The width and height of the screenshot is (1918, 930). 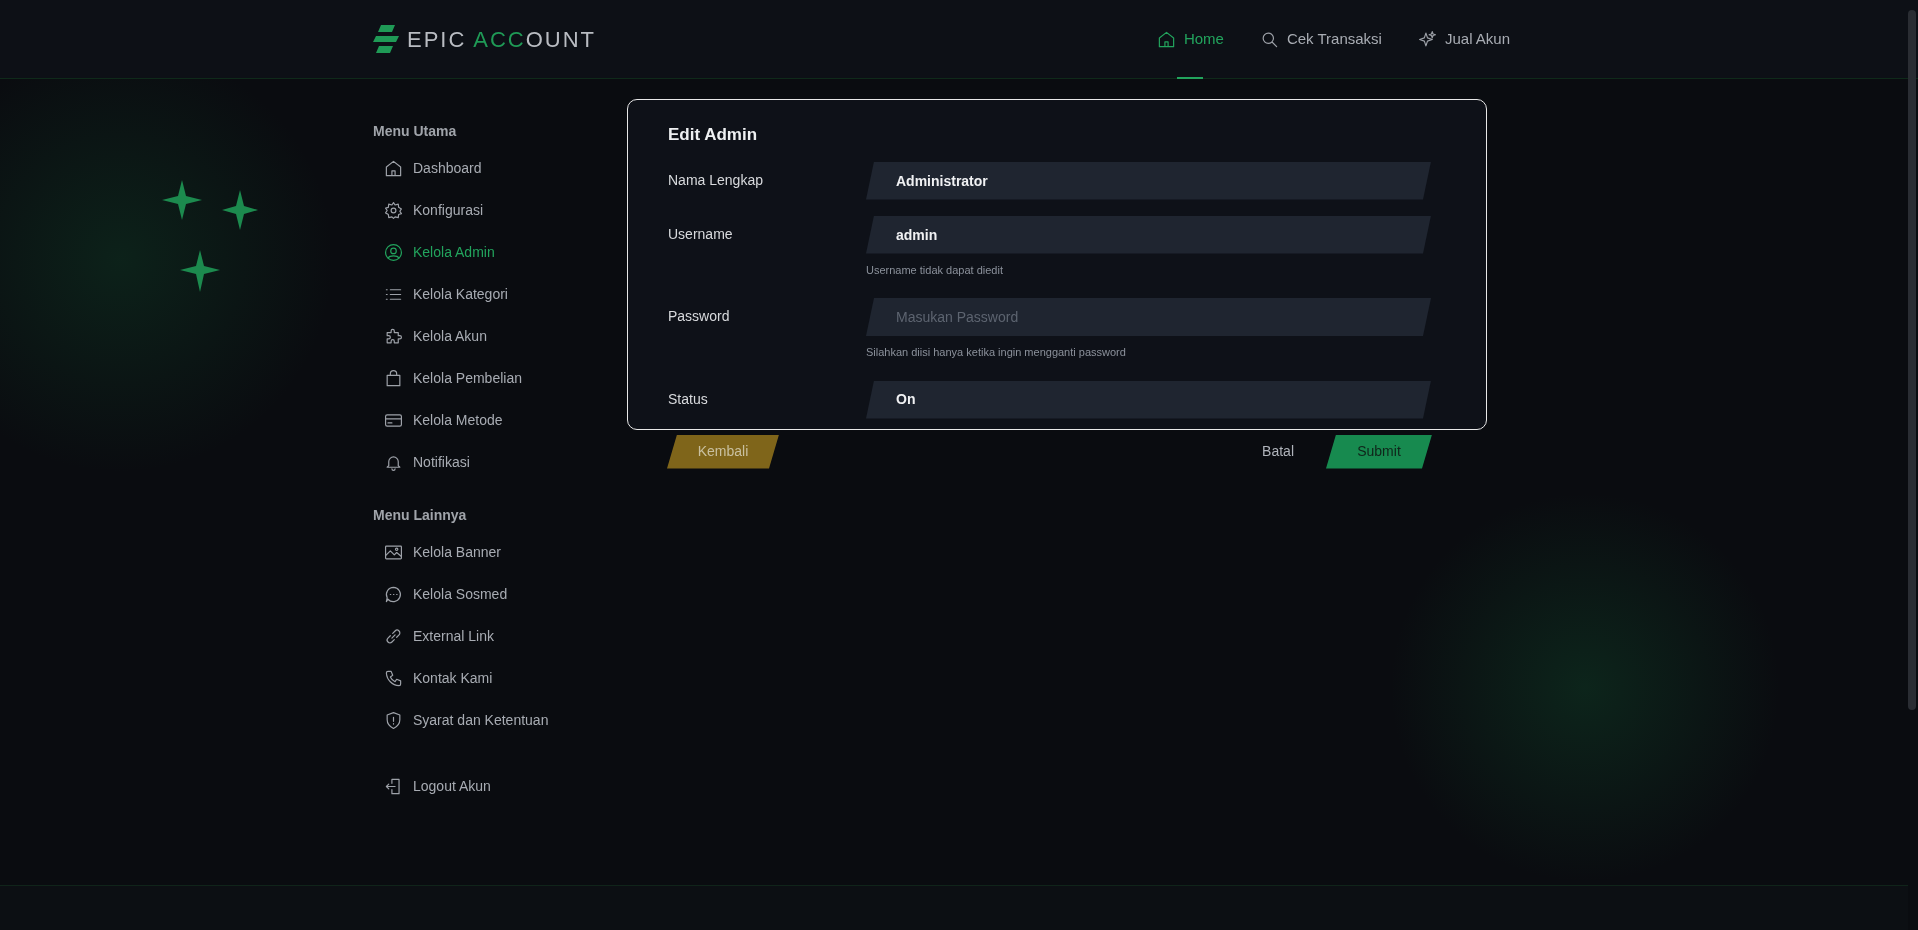 What do you see at coordinates (393, 252) in the screenshot?
I see `user-icon` at bounding box center [393, 252].